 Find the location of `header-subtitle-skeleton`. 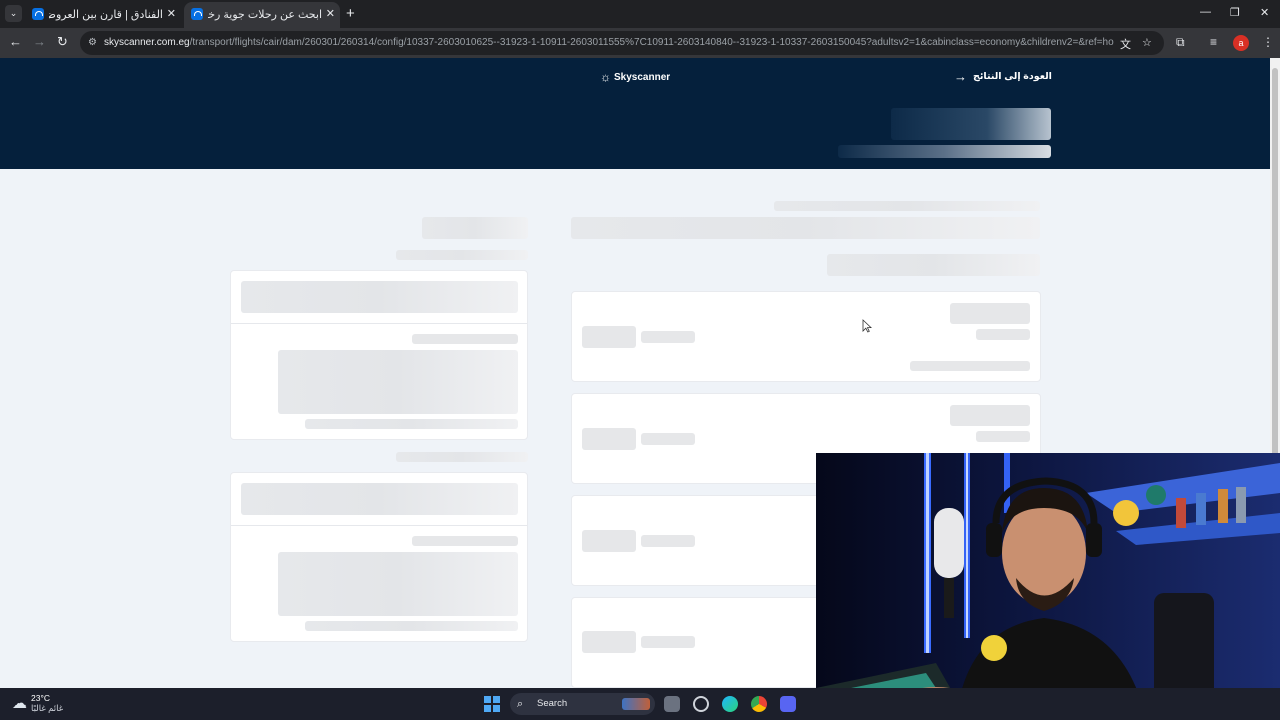

header-subtitle-skeleton is located at coordinates (944, 151).